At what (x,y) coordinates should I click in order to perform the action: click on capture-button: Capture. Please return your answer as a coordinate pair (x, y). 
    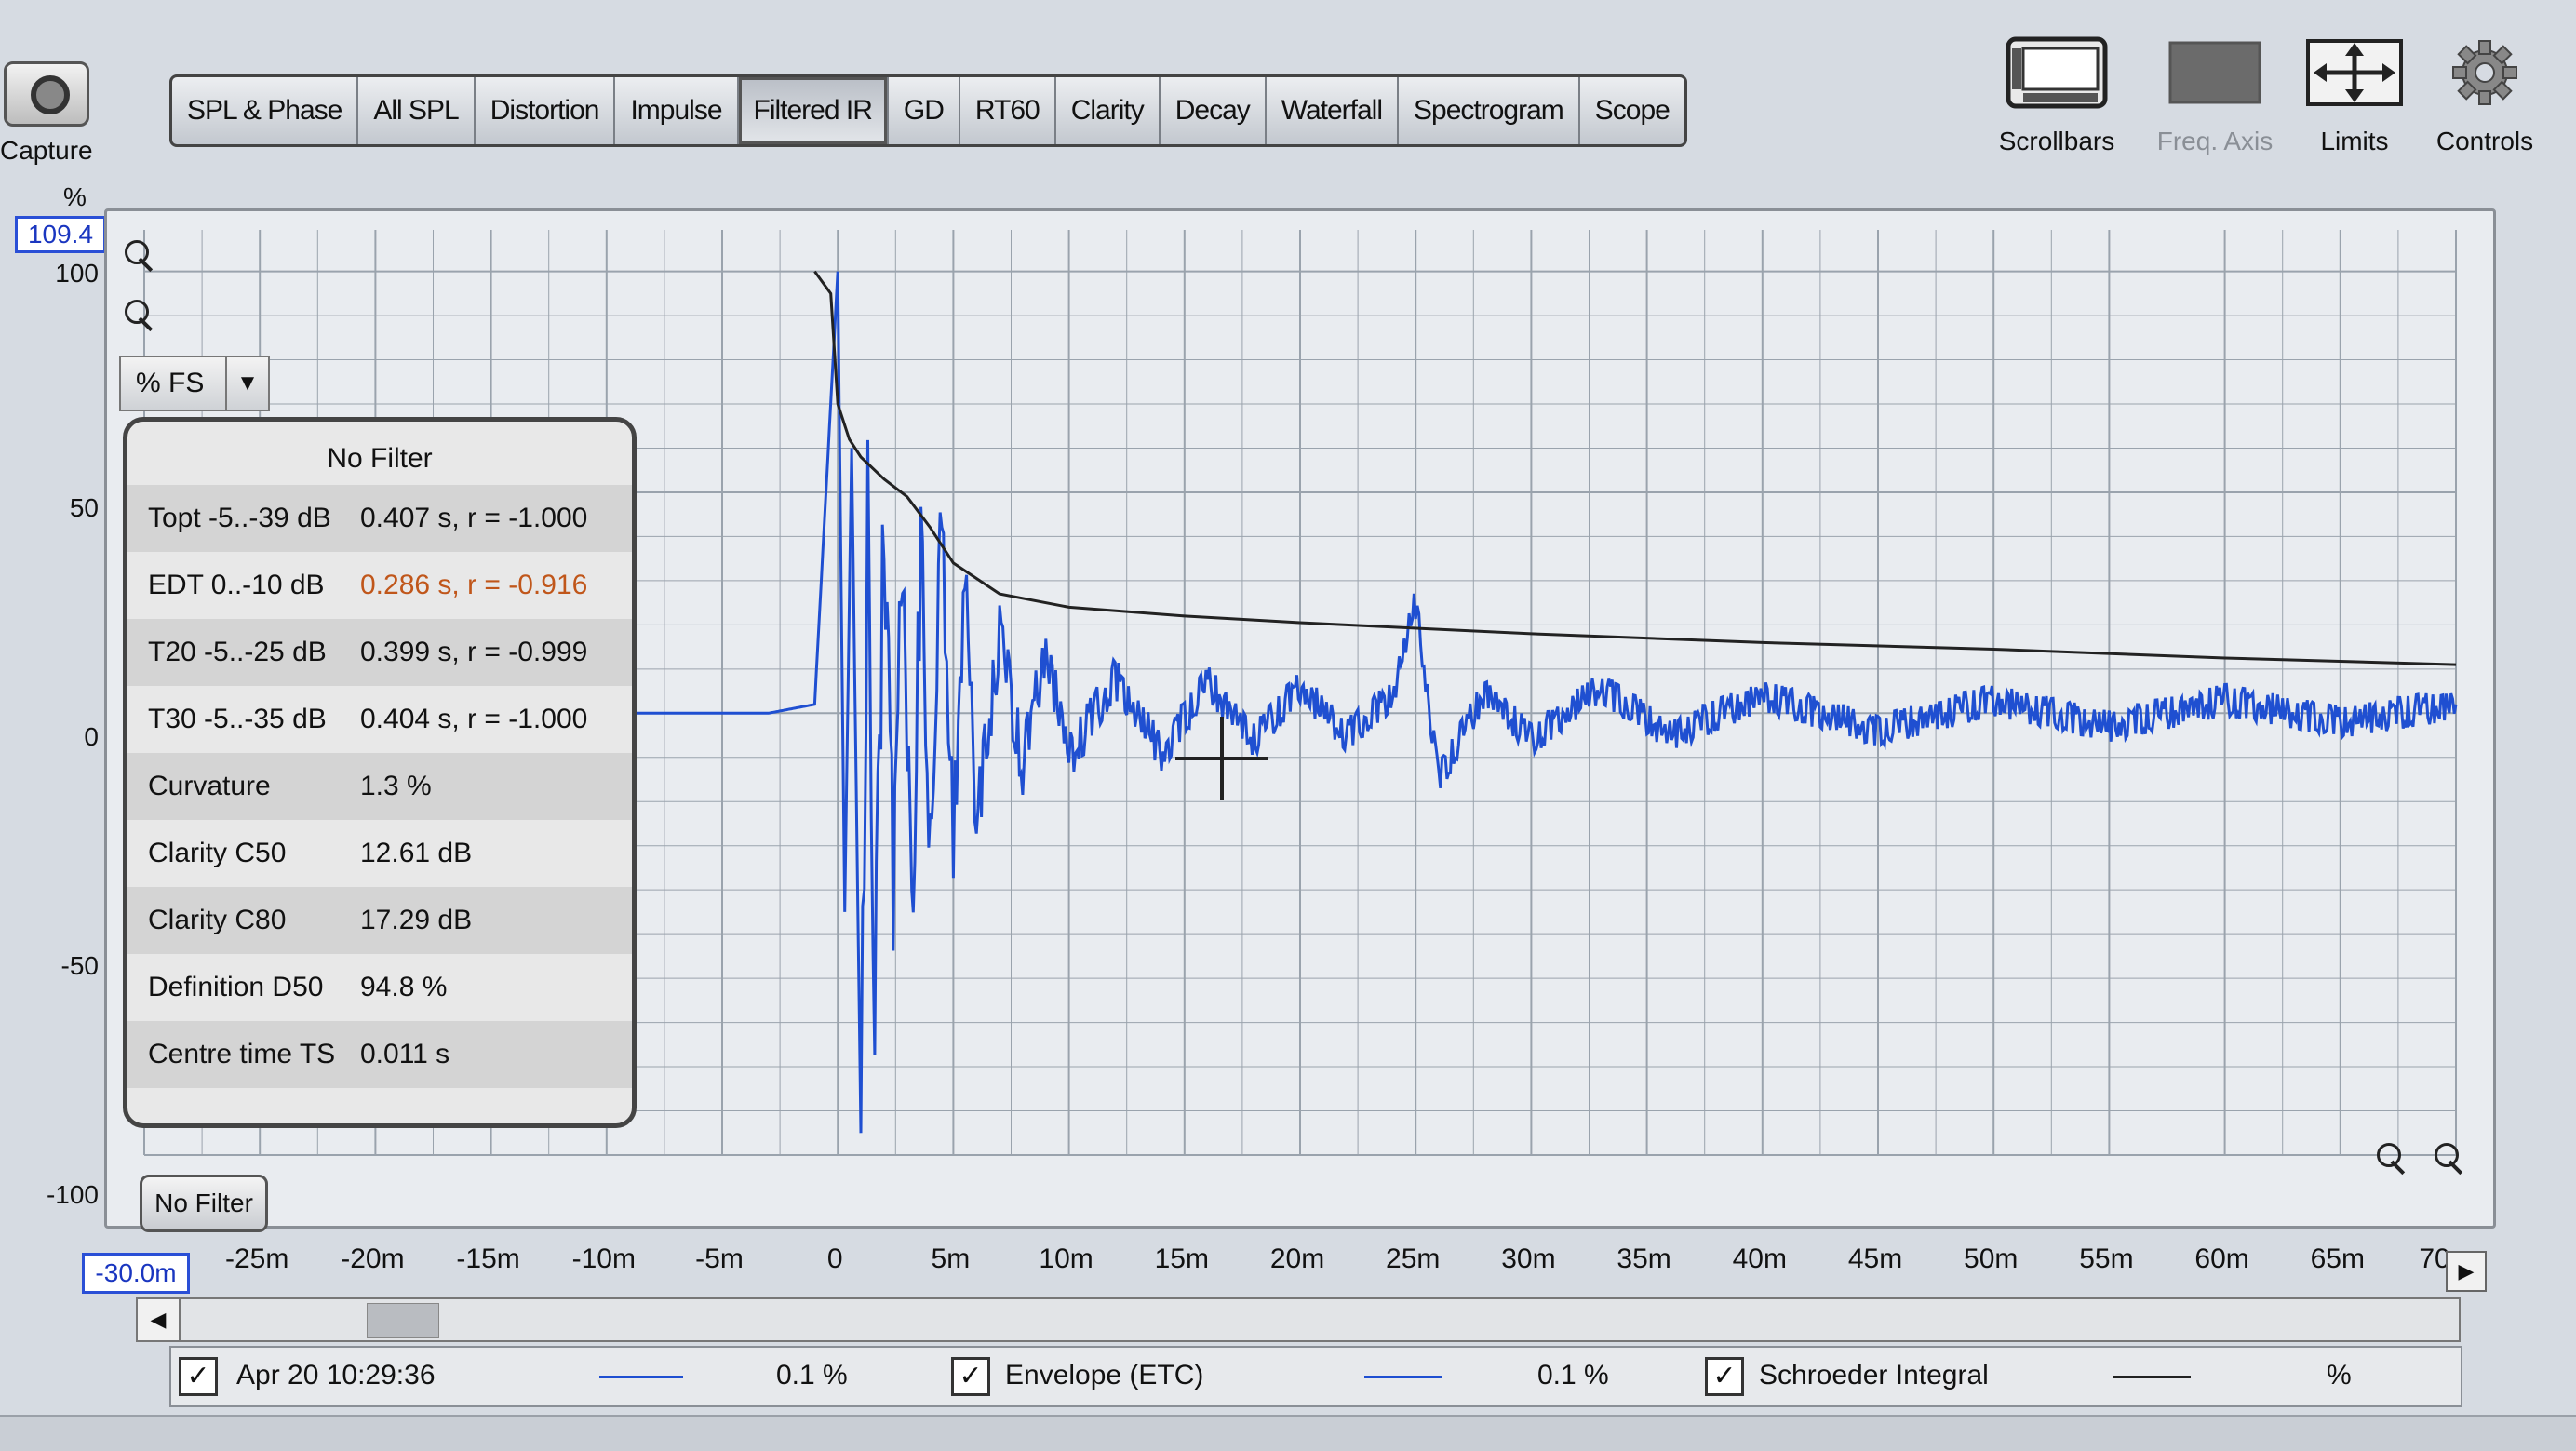
    Looking at the image, I should click on (51, 112).